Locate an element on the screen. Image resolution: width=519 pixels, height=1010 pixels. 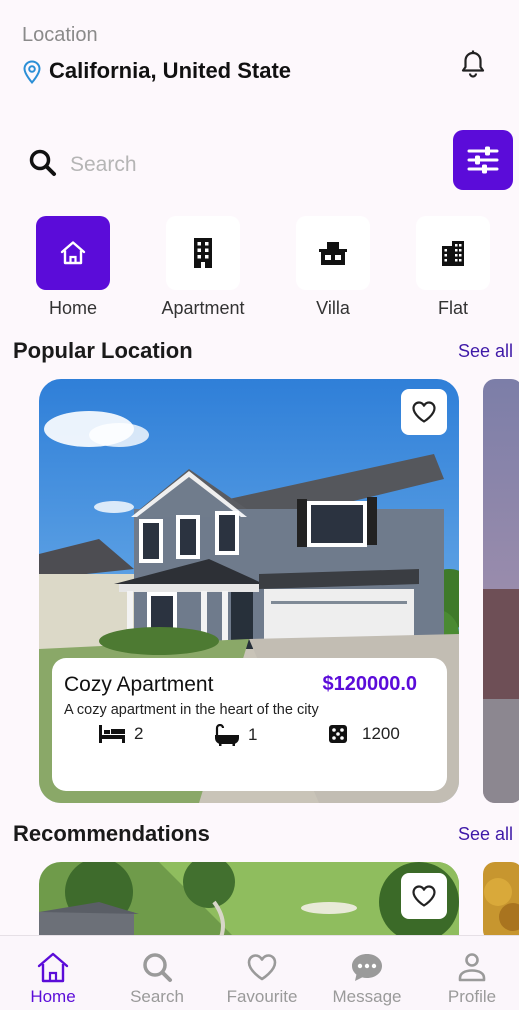
bottom-navigation: Home Search Favourite Message Profile is located at coordinates (259, 972).